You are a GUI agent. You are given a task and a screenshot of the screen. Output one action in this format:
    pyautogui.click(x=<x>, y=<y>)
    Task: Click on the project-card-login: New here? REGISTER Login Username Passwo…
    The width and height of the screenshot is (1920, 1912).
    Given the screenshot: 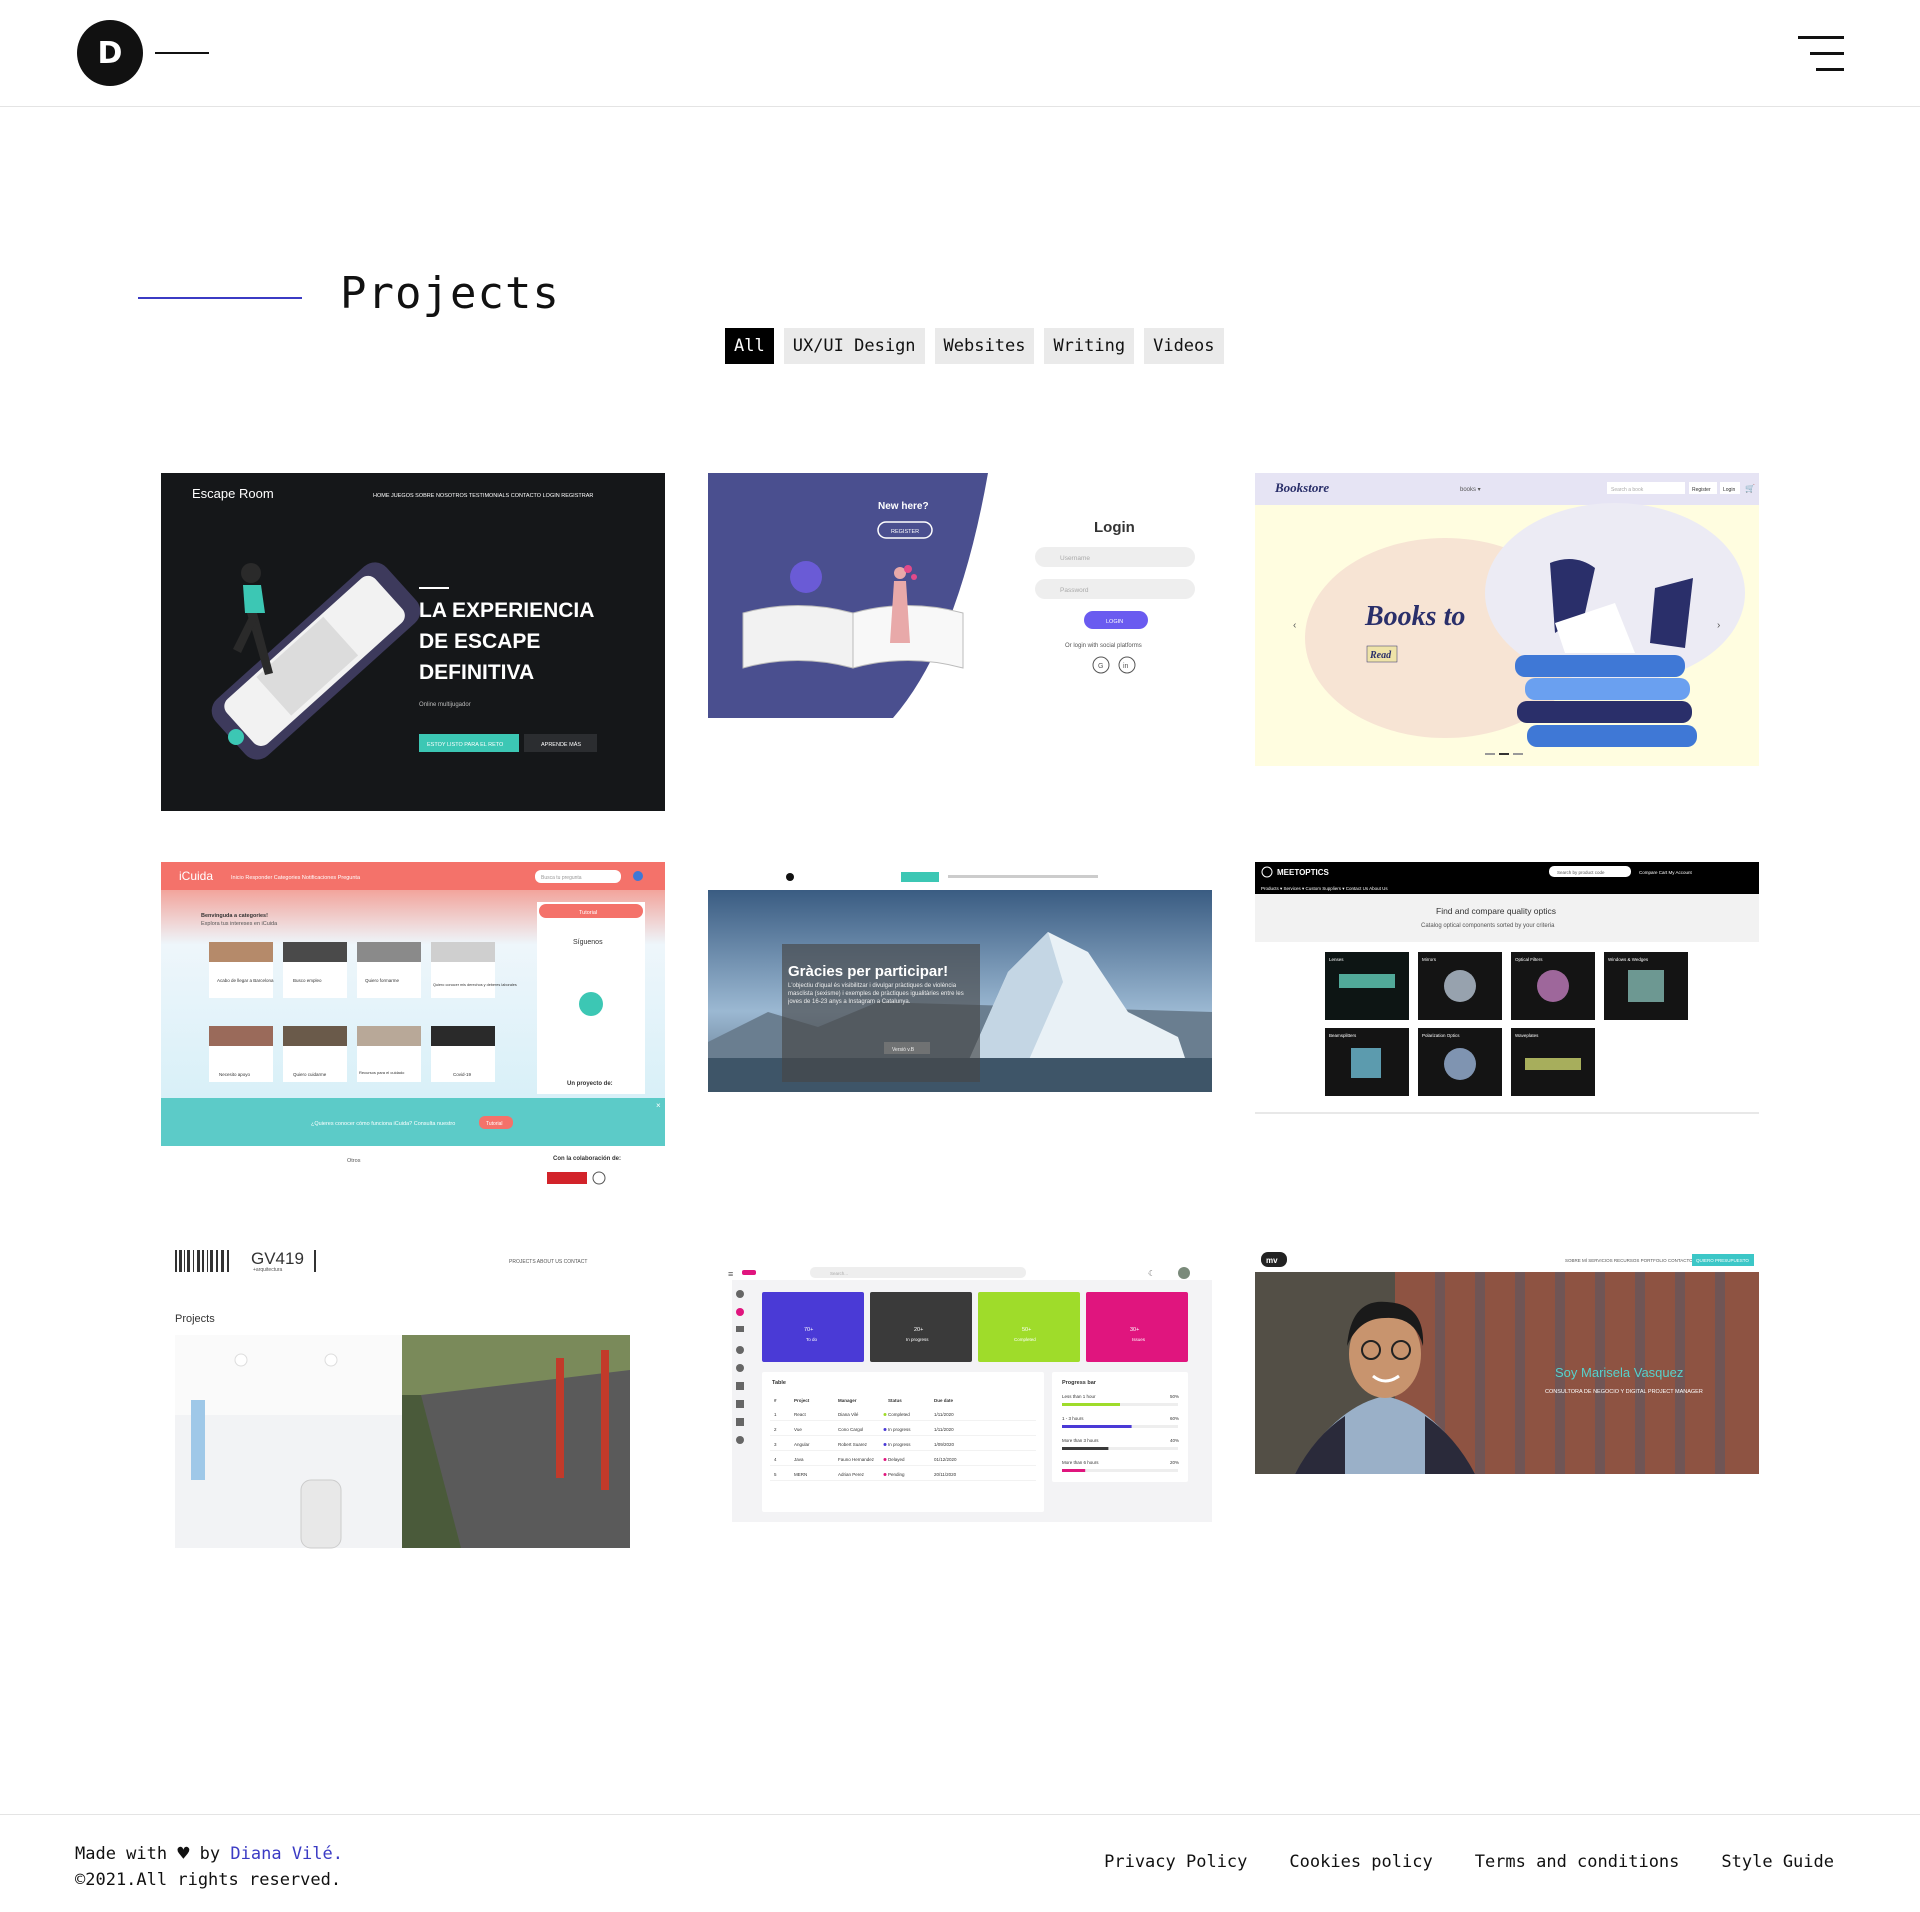 What is the action you would take?
    pyautogui.click(x=960, y=595)
    